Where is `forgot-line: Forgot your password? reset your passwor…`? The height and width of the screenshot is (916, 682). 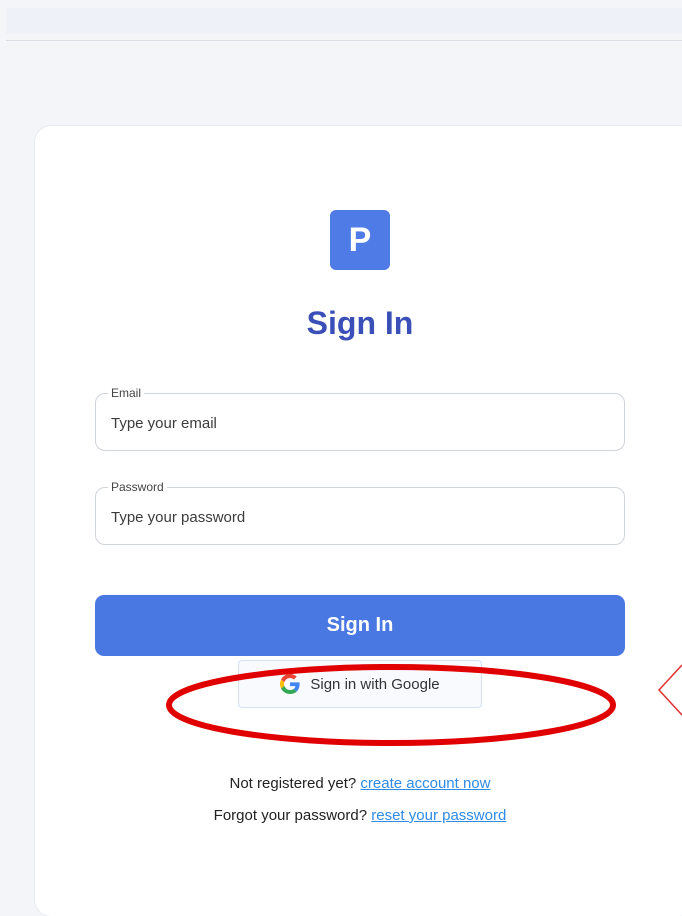 forgot-line: Forgot your password? reset your passwor… is located at coordinates (360, 816).